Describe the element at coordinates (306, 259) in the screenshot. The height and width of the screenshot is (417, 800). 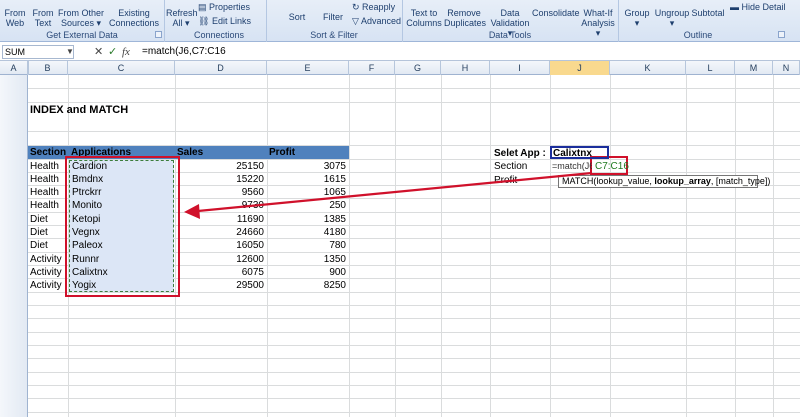
I see `cell-profit: 1350` at that location.